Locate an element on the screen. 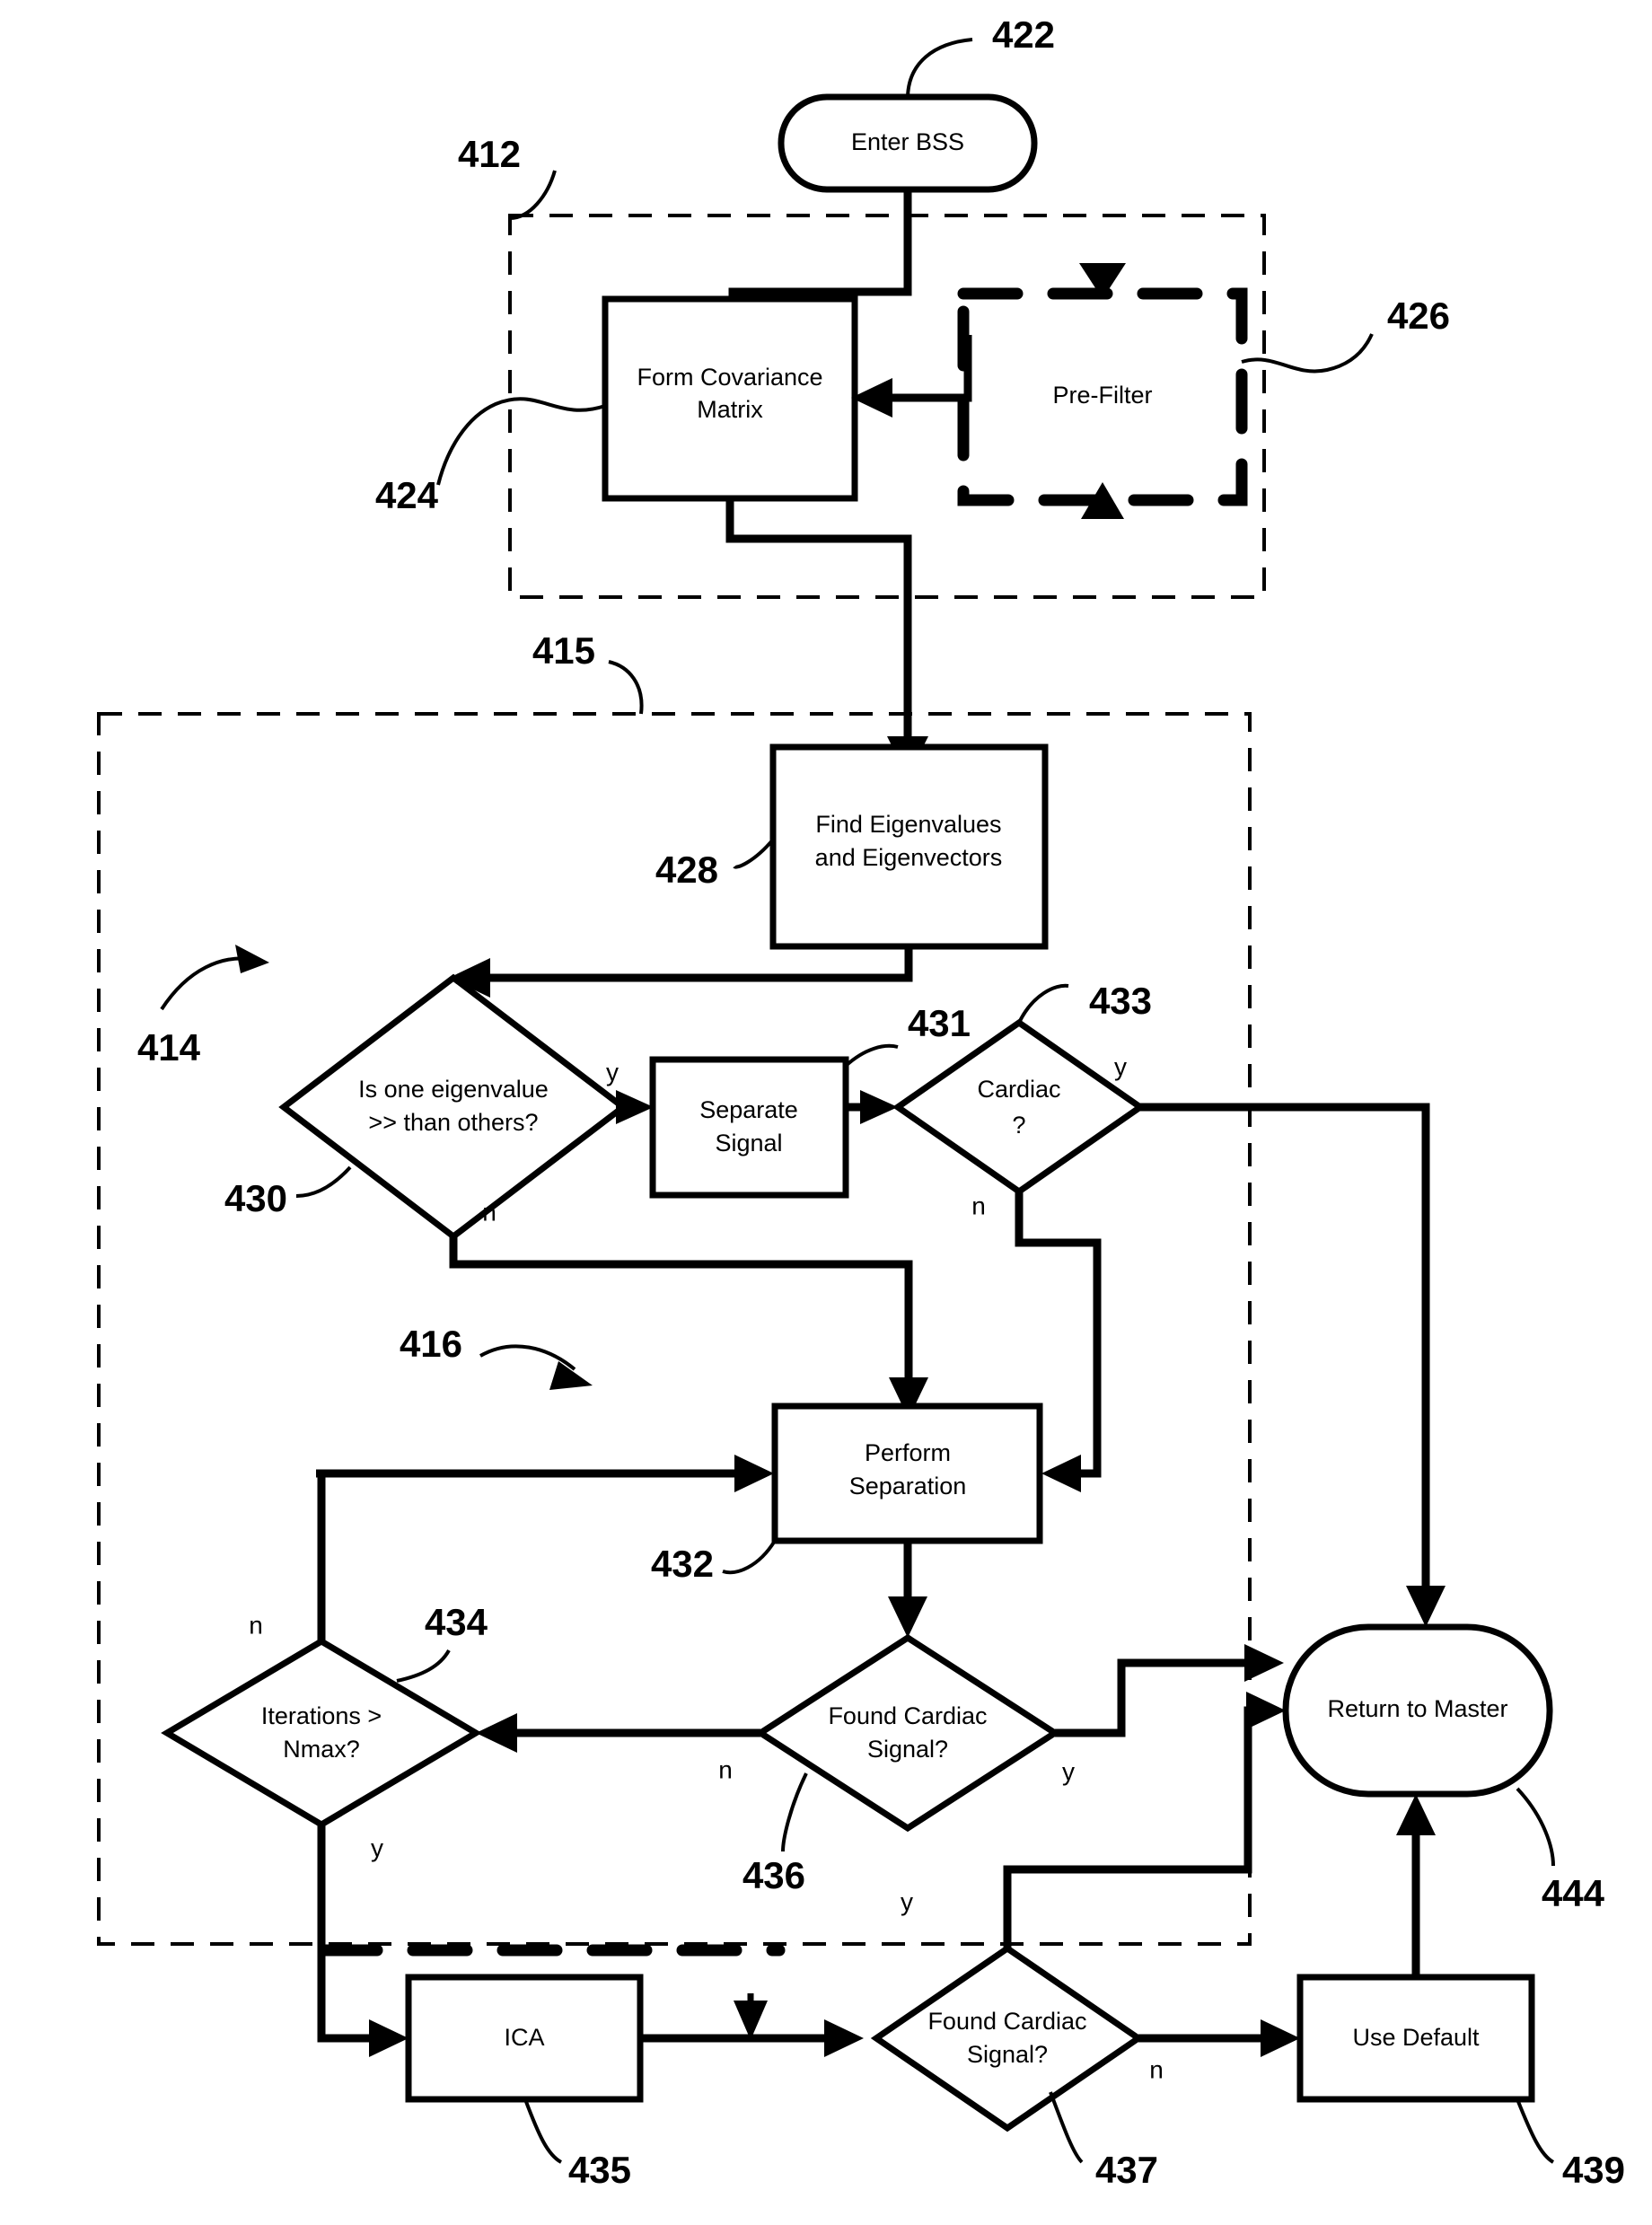 The width and height of the screenshot is (1652, 2225). eigen-decision-node is located at coordinates (453, 1107).